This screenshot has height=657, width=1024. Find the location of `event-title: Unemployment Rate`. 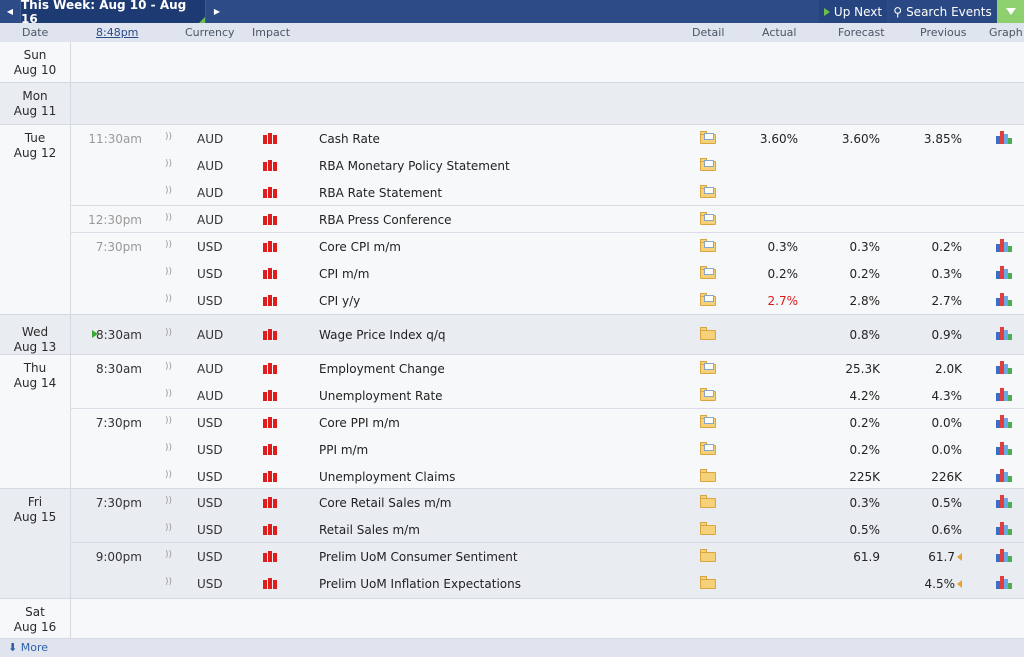

event-title: Unemployment Rate is located at coordinates (381, 396).